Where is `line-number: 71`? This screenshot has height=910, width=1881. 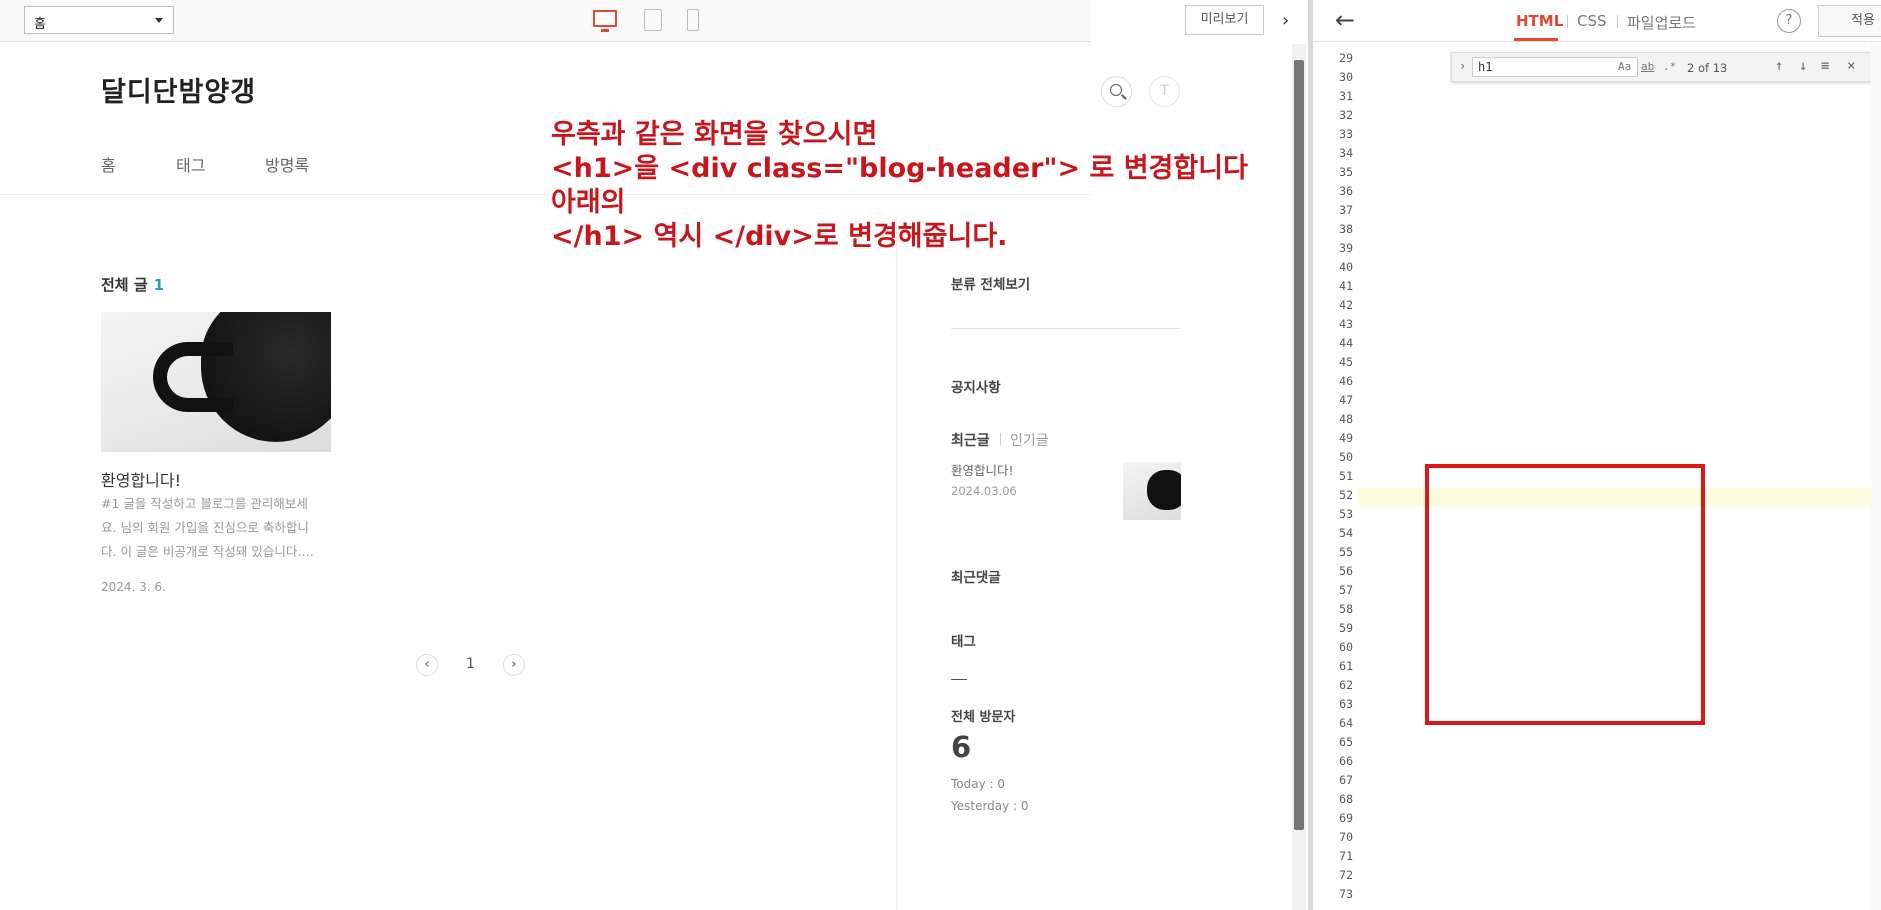
line-number: 71 is located at coordinates (1346, 856).